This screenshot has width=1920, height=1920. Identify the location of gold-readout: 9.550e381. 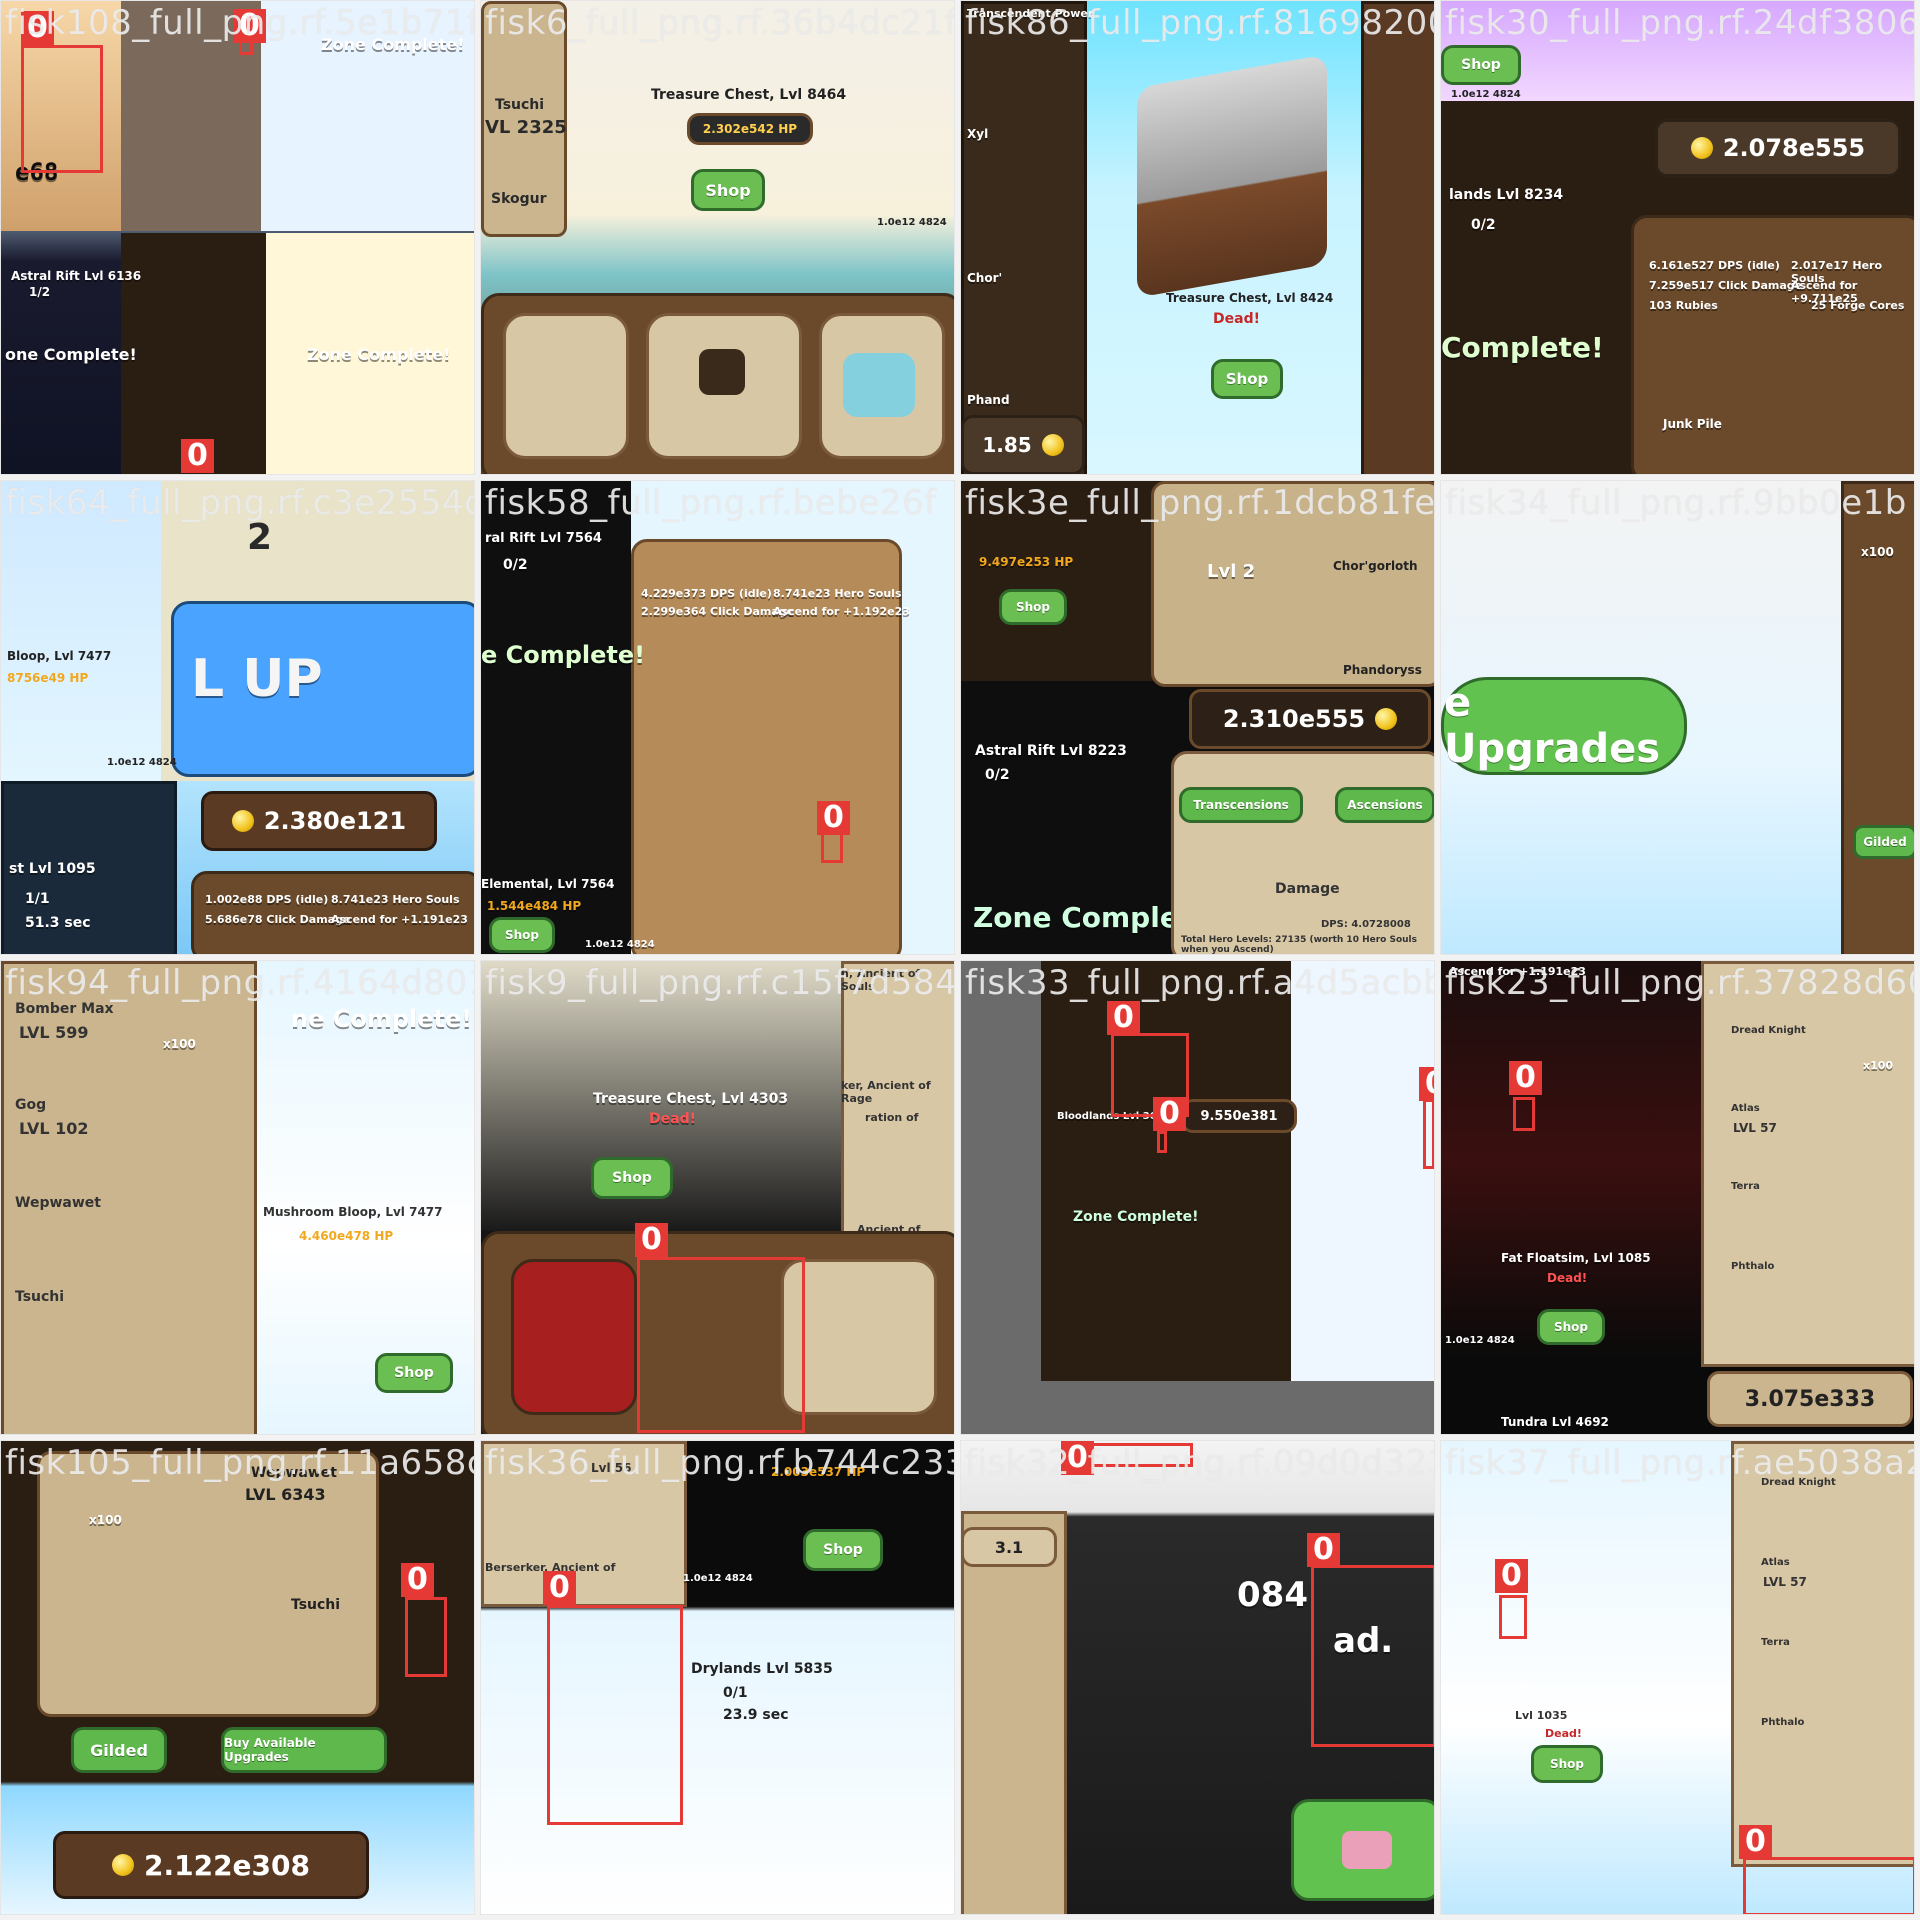
(1239, 1116).